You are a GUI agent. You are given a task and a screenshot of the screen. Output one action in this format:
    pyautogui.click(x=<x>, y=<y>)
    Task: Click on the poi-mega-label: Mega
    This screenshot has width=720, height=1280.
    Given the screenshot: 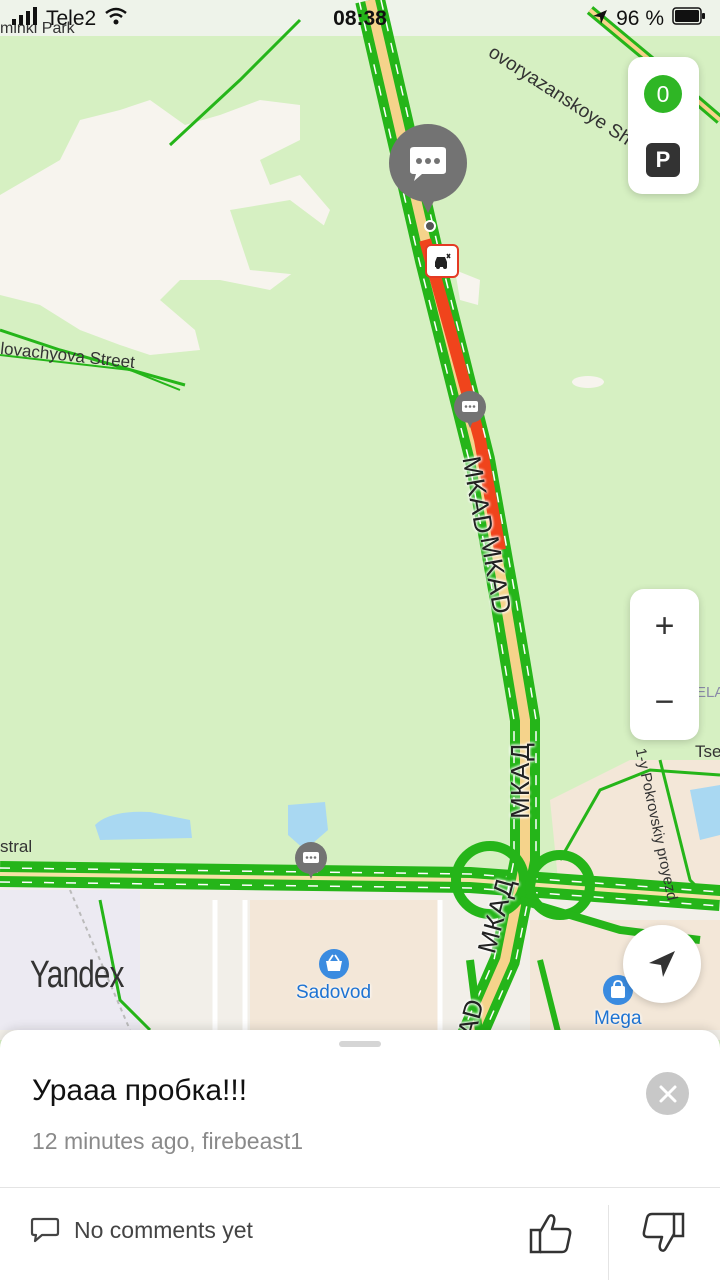 What is the action you would take?
    pyautogui.click(x=618, y=1018)
    